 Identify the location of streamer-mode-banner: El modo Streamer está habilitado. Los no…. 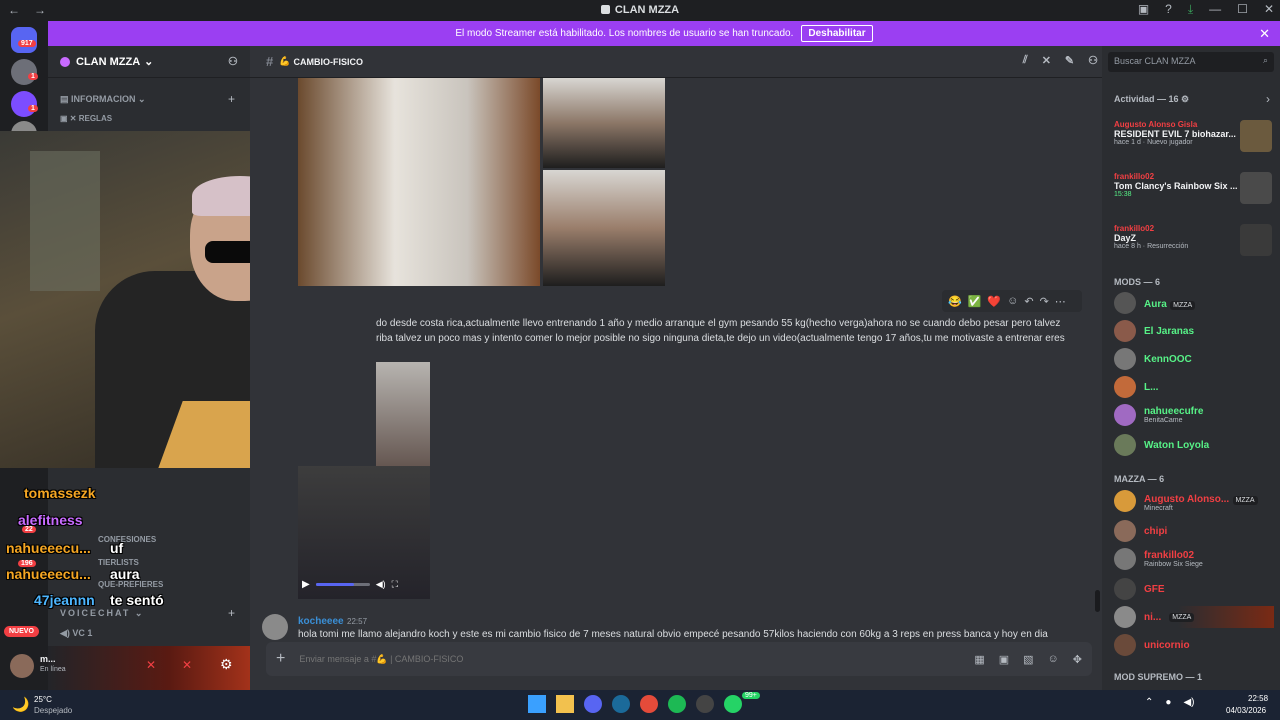
(664, 33).